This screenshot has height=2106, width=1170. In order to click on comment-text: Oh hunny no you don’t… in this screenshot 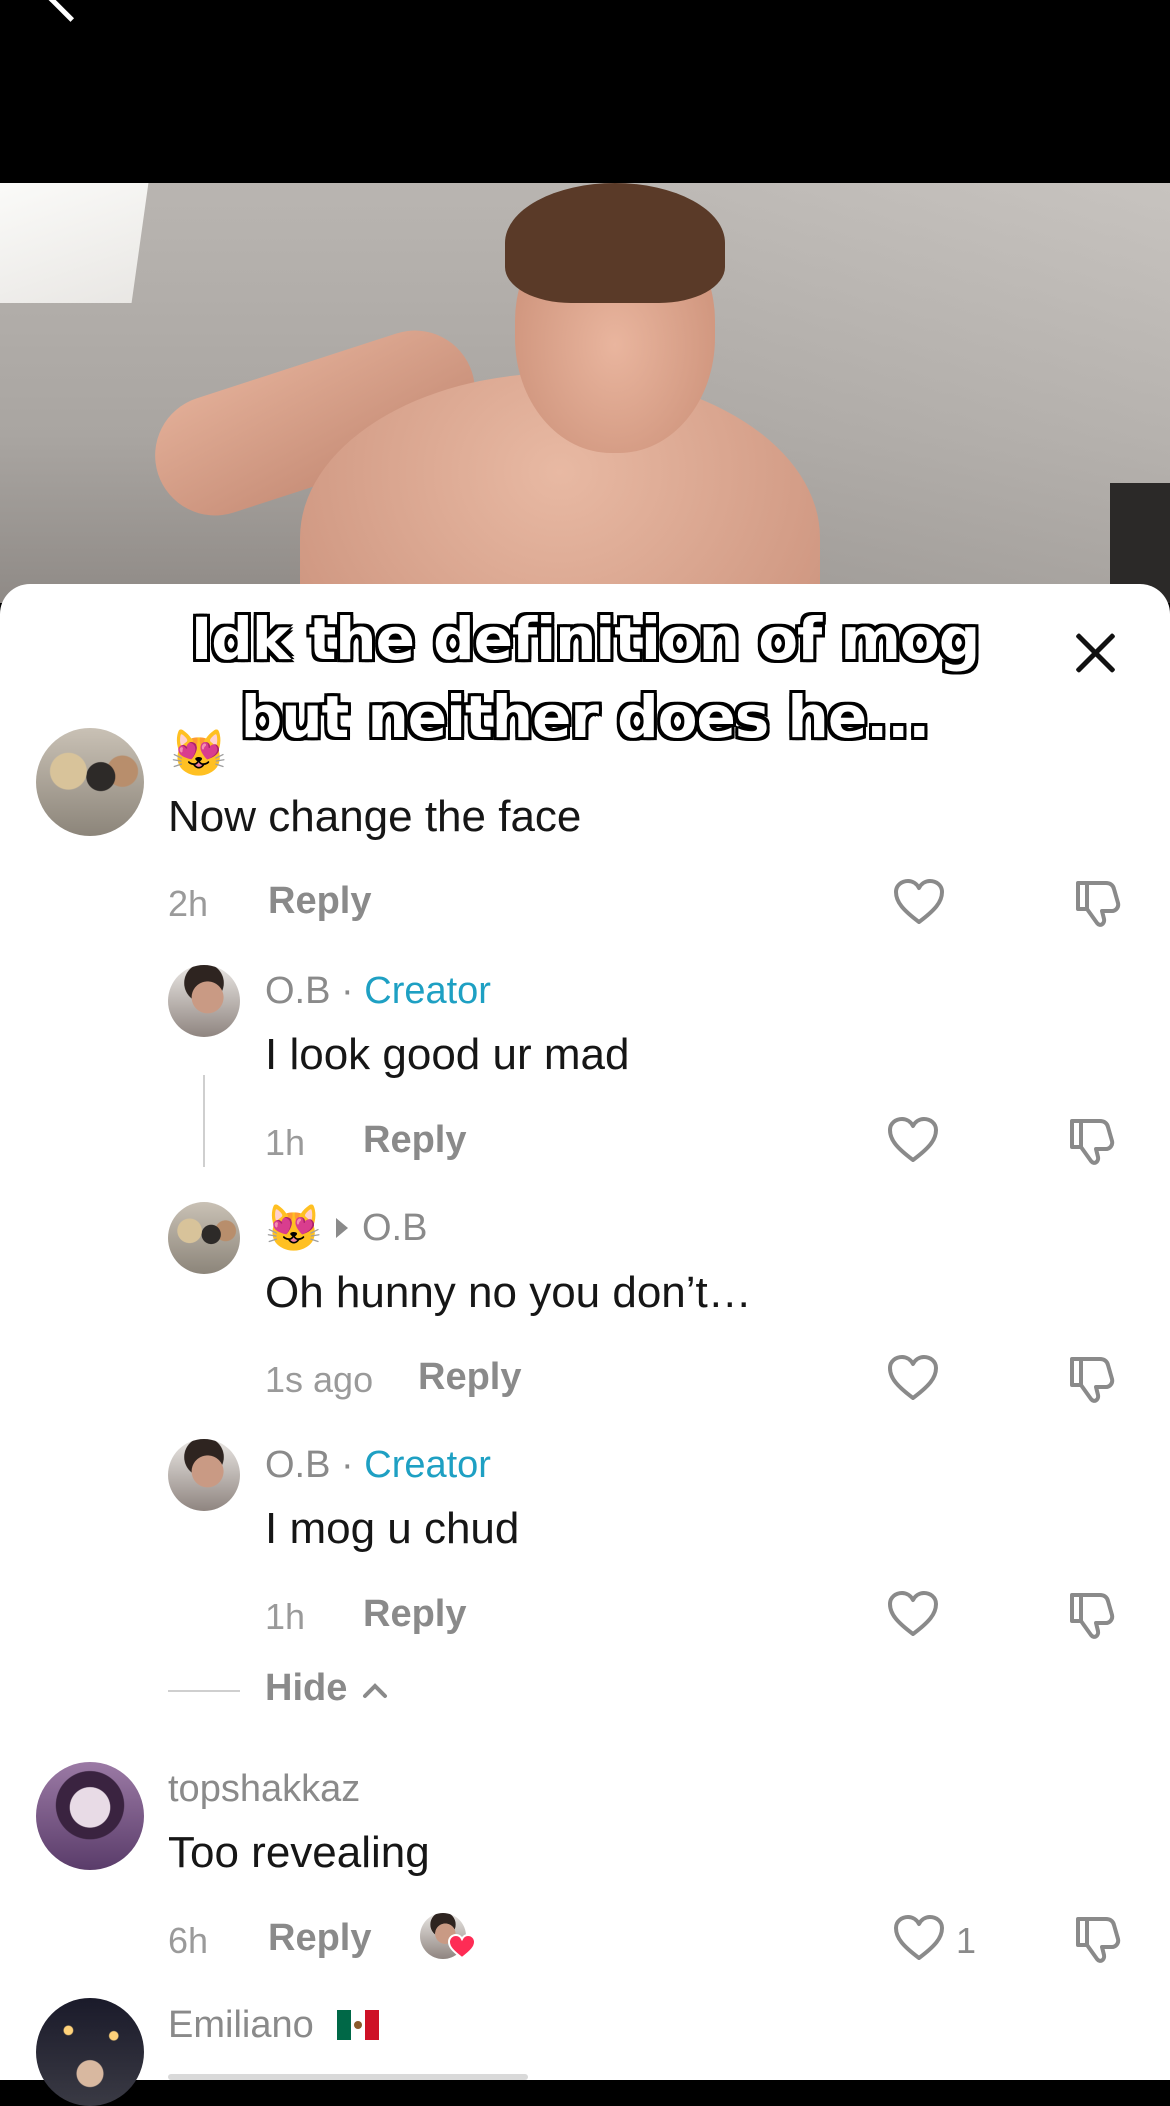, I will do `click(508, 1292)`.